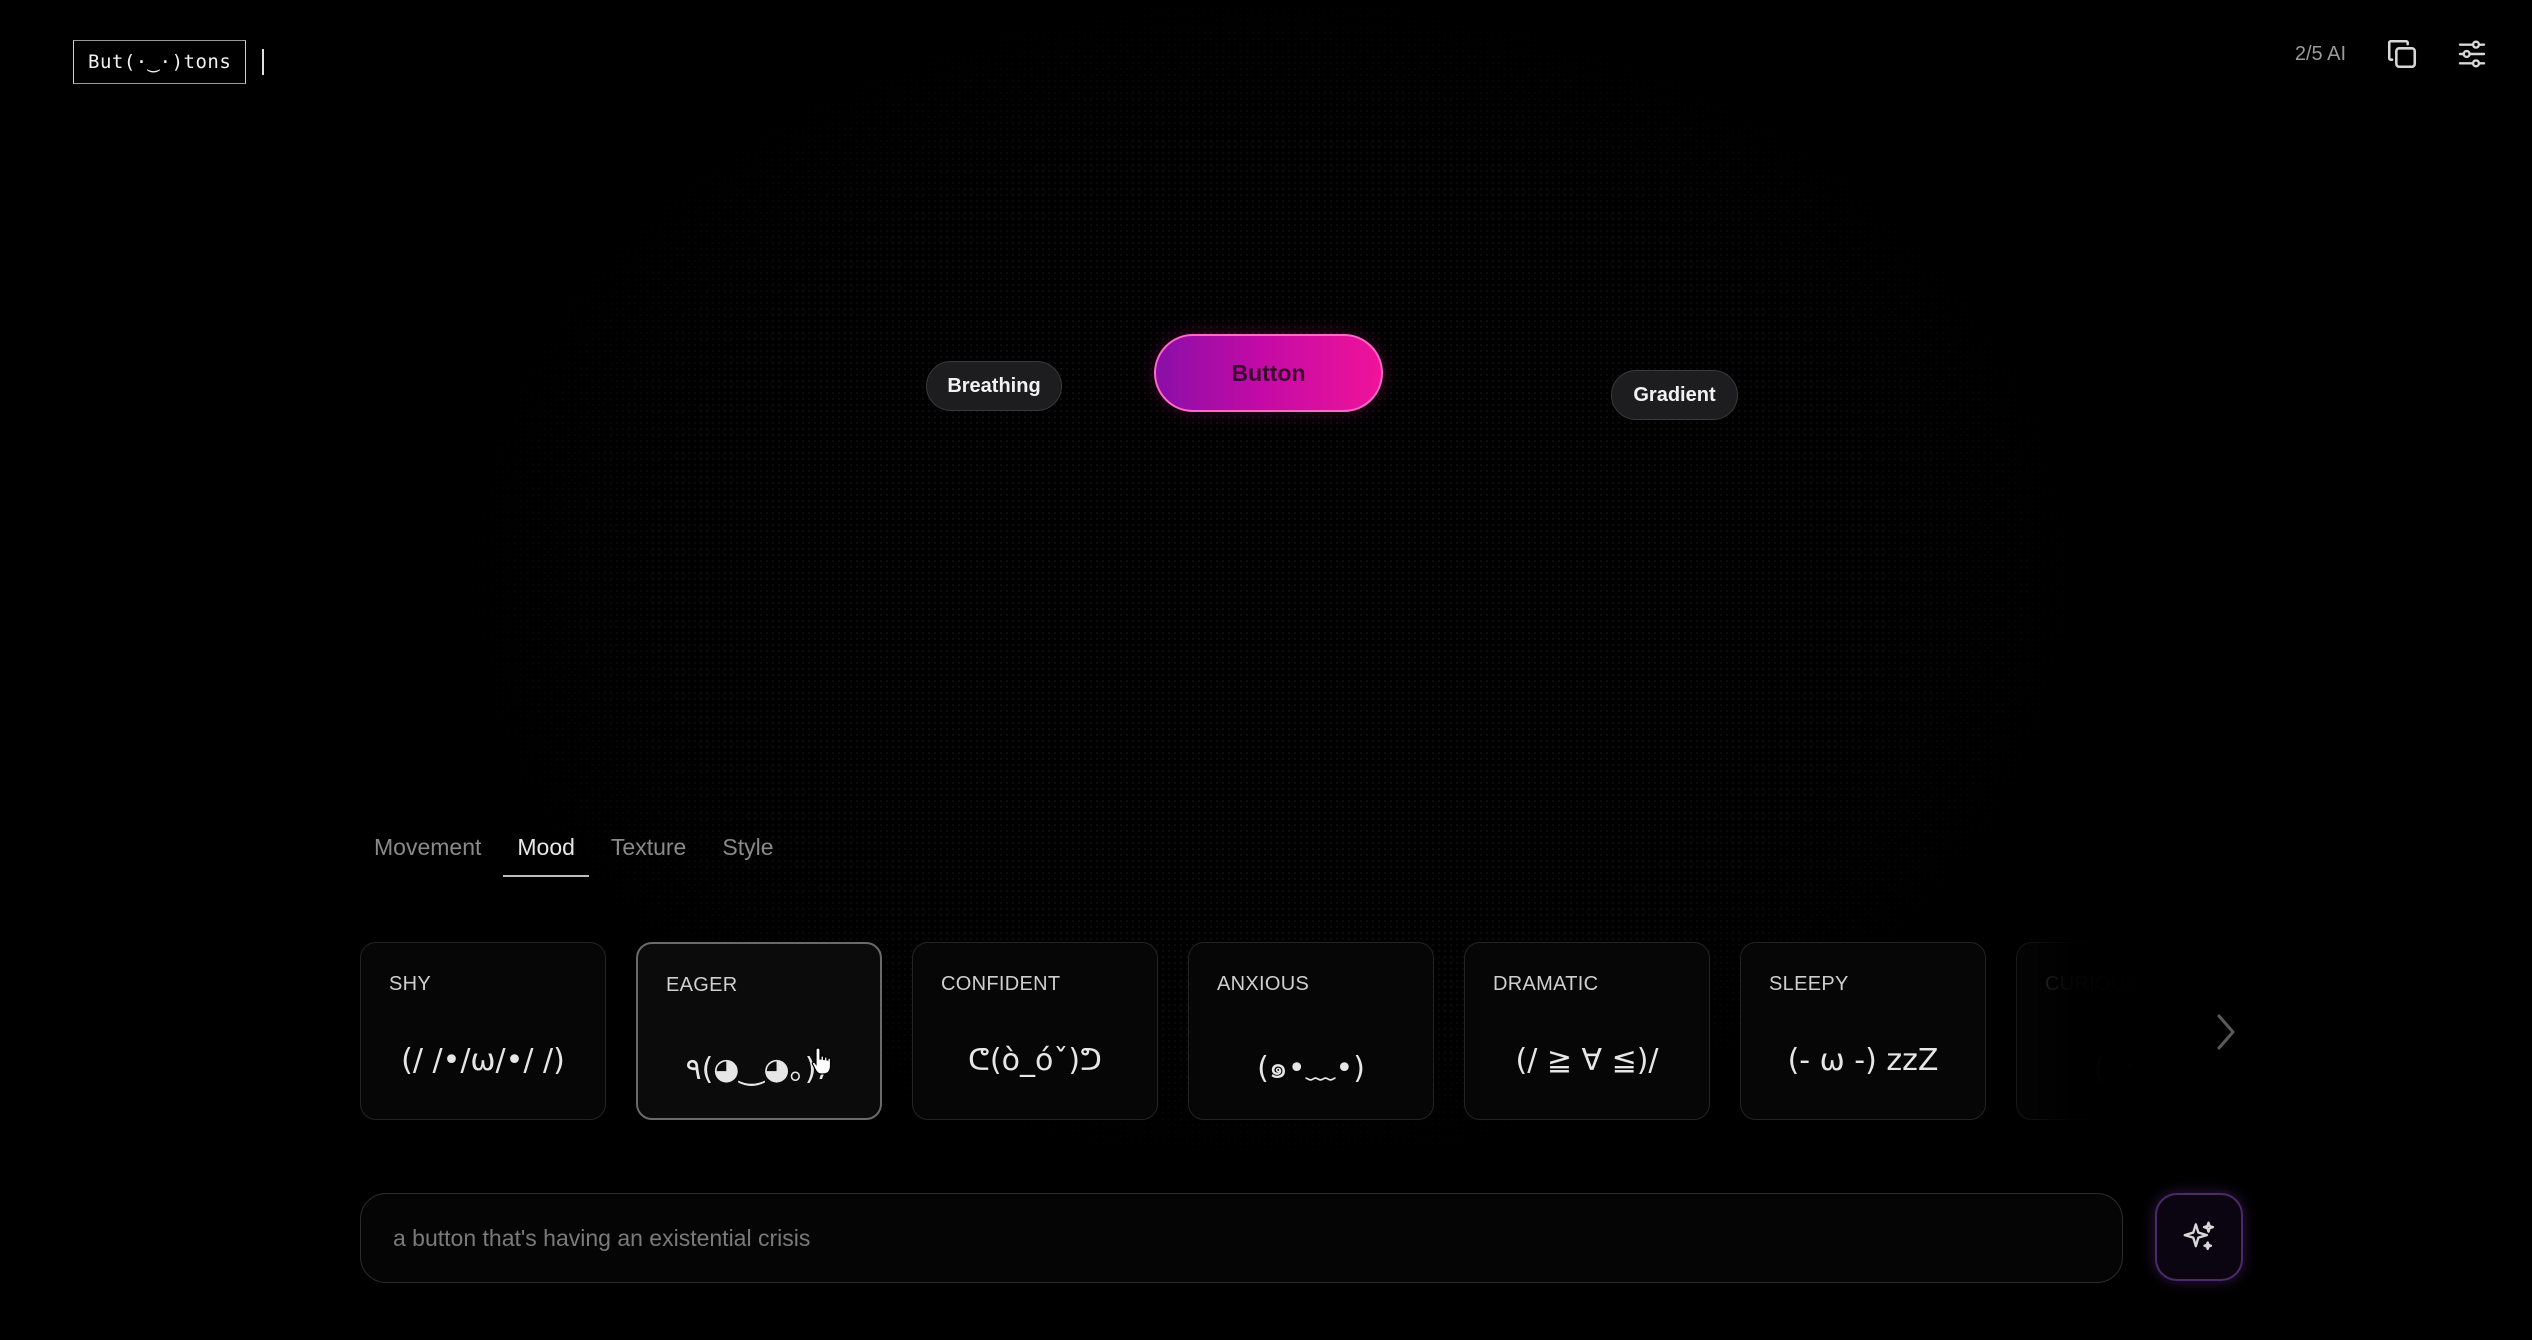 The height and width of the screenshot is (1340, 2532). Describe the element at coordinates (1035, 1060) in the screenshot. I see `card-kaomoji: ᕦ(ò_óˇ)ᕤ` at that location.